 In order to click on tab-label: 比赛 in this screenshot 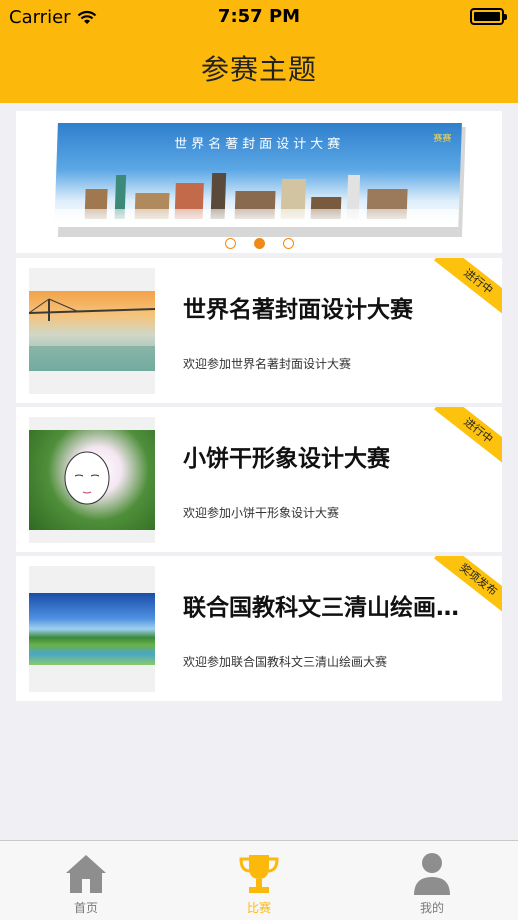, I will do `click(258, 908)`.